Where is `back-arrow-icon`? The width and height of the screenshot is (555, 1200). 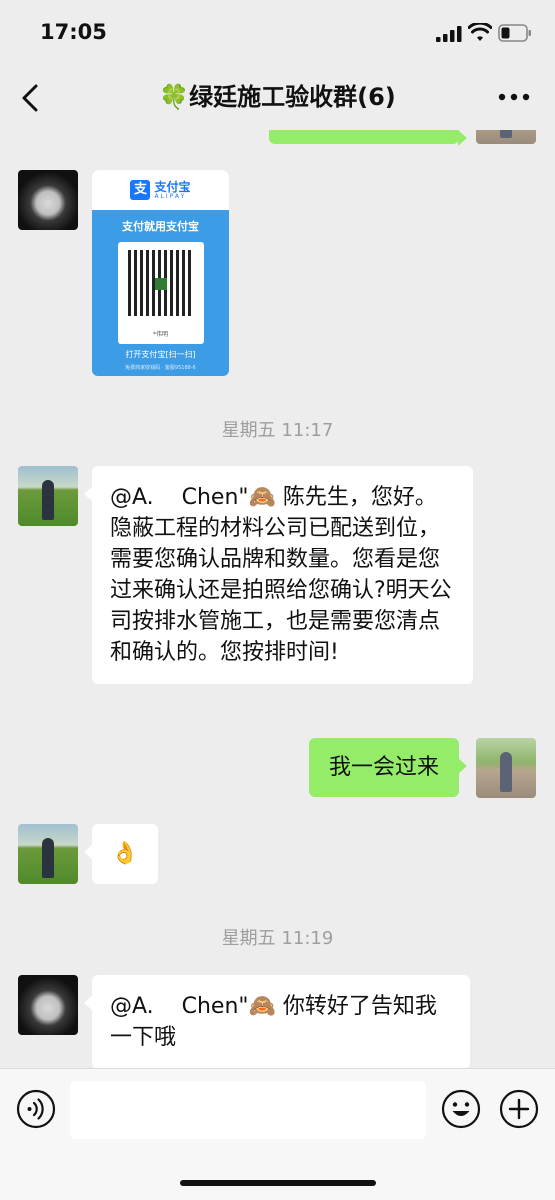 back-arrow-icon is located at coordinates (32, 98).